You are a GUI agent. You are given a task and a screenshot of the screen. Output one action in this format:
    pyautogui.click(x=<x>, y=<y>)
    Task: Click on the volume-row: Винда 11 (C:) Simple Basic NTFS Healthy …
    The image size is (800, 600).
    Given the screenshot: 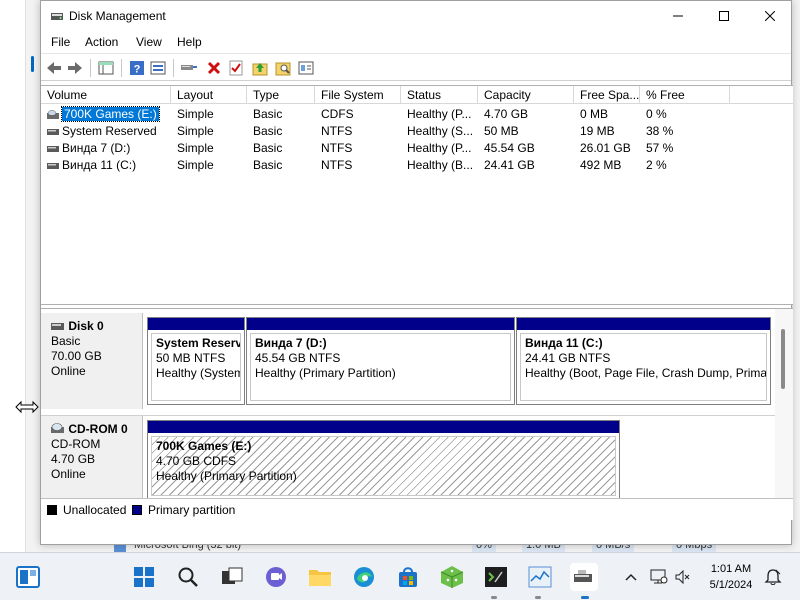 What is the action you would take?
    pyautogui.click(x=417, y=165)
    